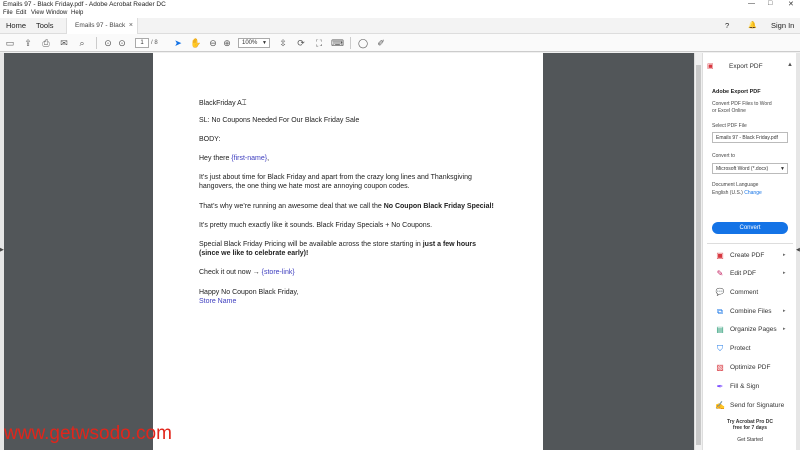  What do you see at coordinates (400, 13) in the screenshot?
I see `menu-bar: File Edit View Window Help` at bounding box center [400, 13].